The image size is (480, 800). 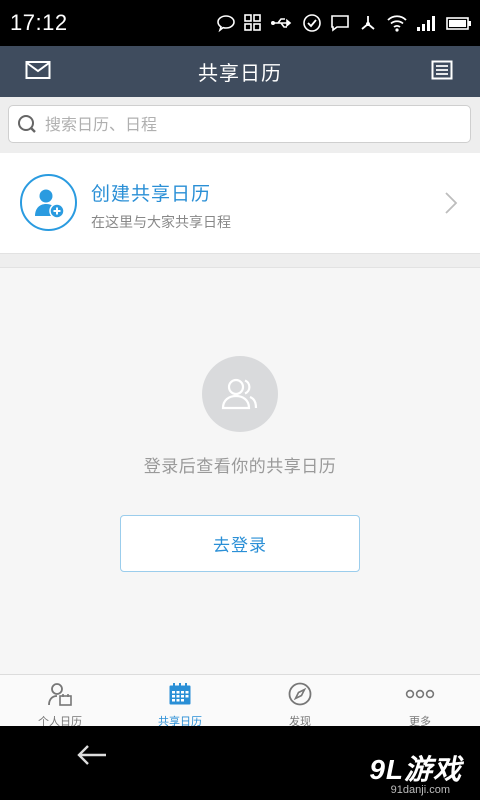 What do you see at coordinates (226, 23) in the screenshot?
I see `chat-bubble-icon` at bounding box center [226, 23].